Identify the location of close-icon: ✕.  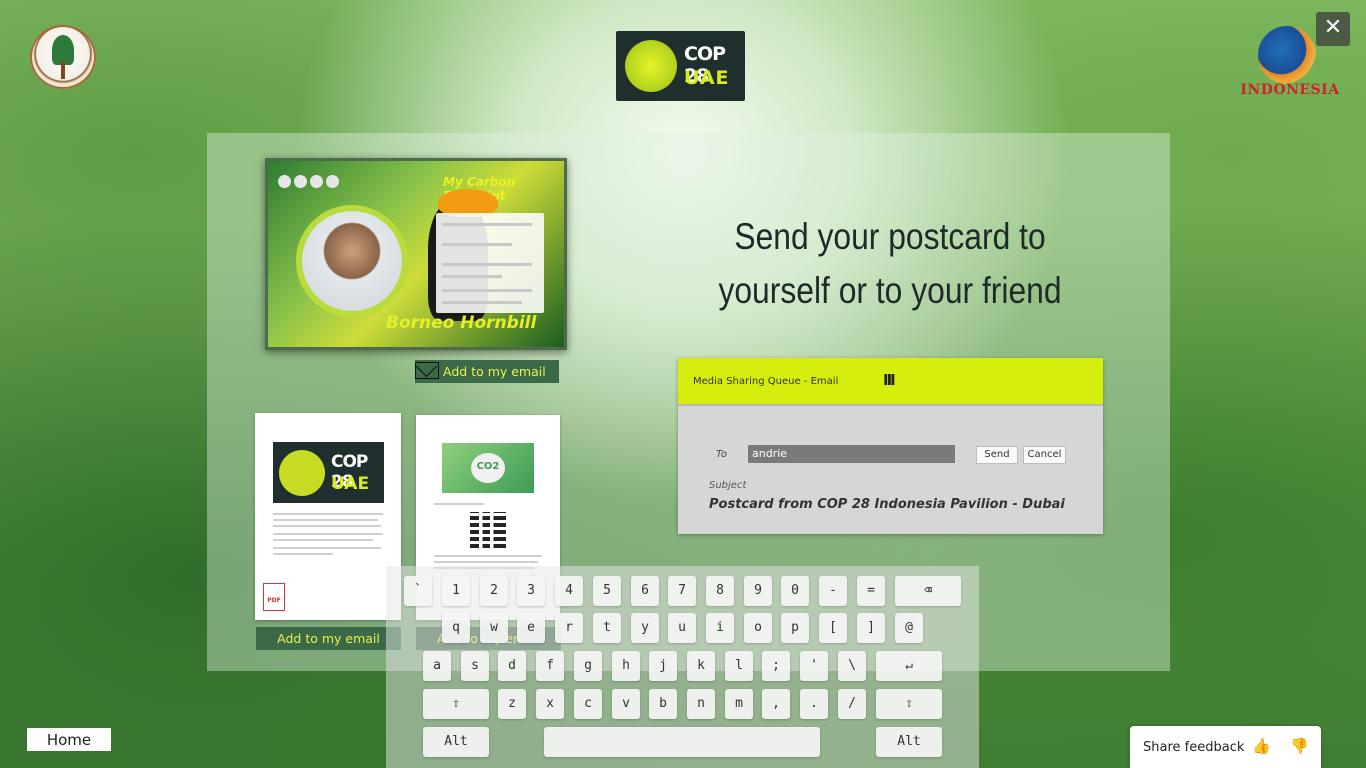
(1333, 27).